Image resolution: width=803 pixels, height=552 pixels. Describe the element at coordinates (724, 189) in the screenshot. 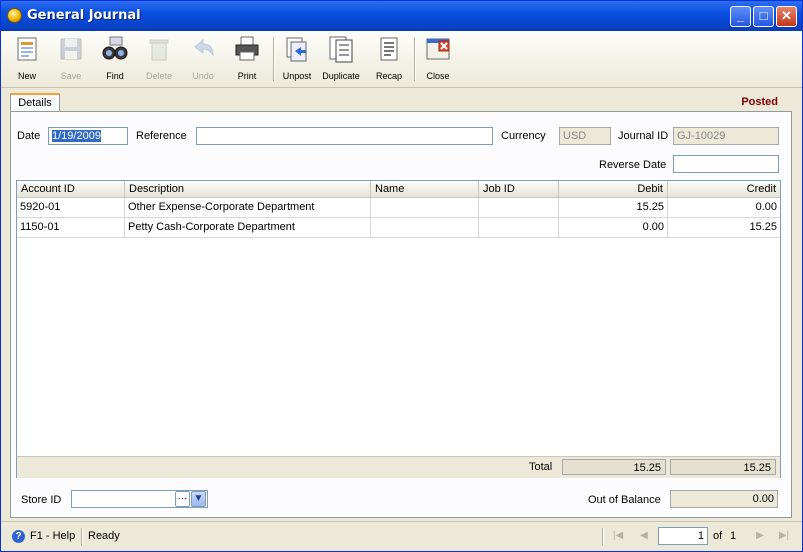

I see `column-header-credit: Credit` at that location.